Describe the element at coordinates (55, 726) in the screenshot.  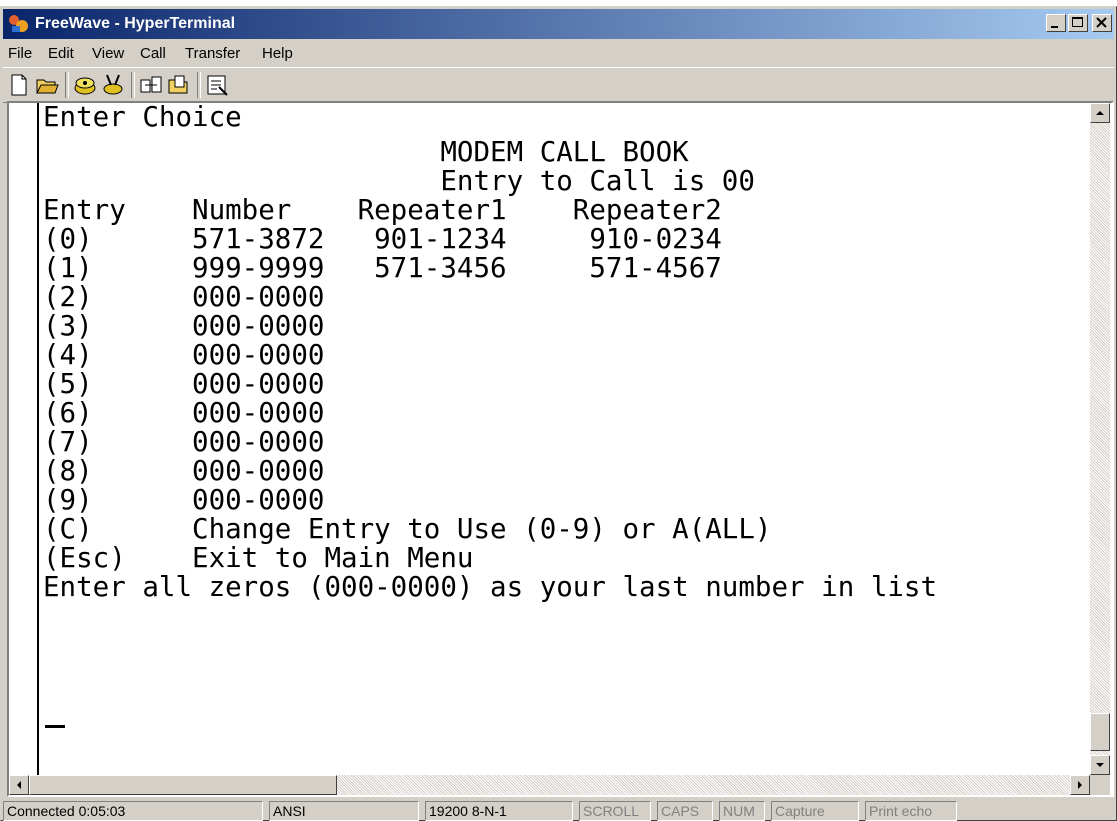
I see `terminal-cursor` at that location.